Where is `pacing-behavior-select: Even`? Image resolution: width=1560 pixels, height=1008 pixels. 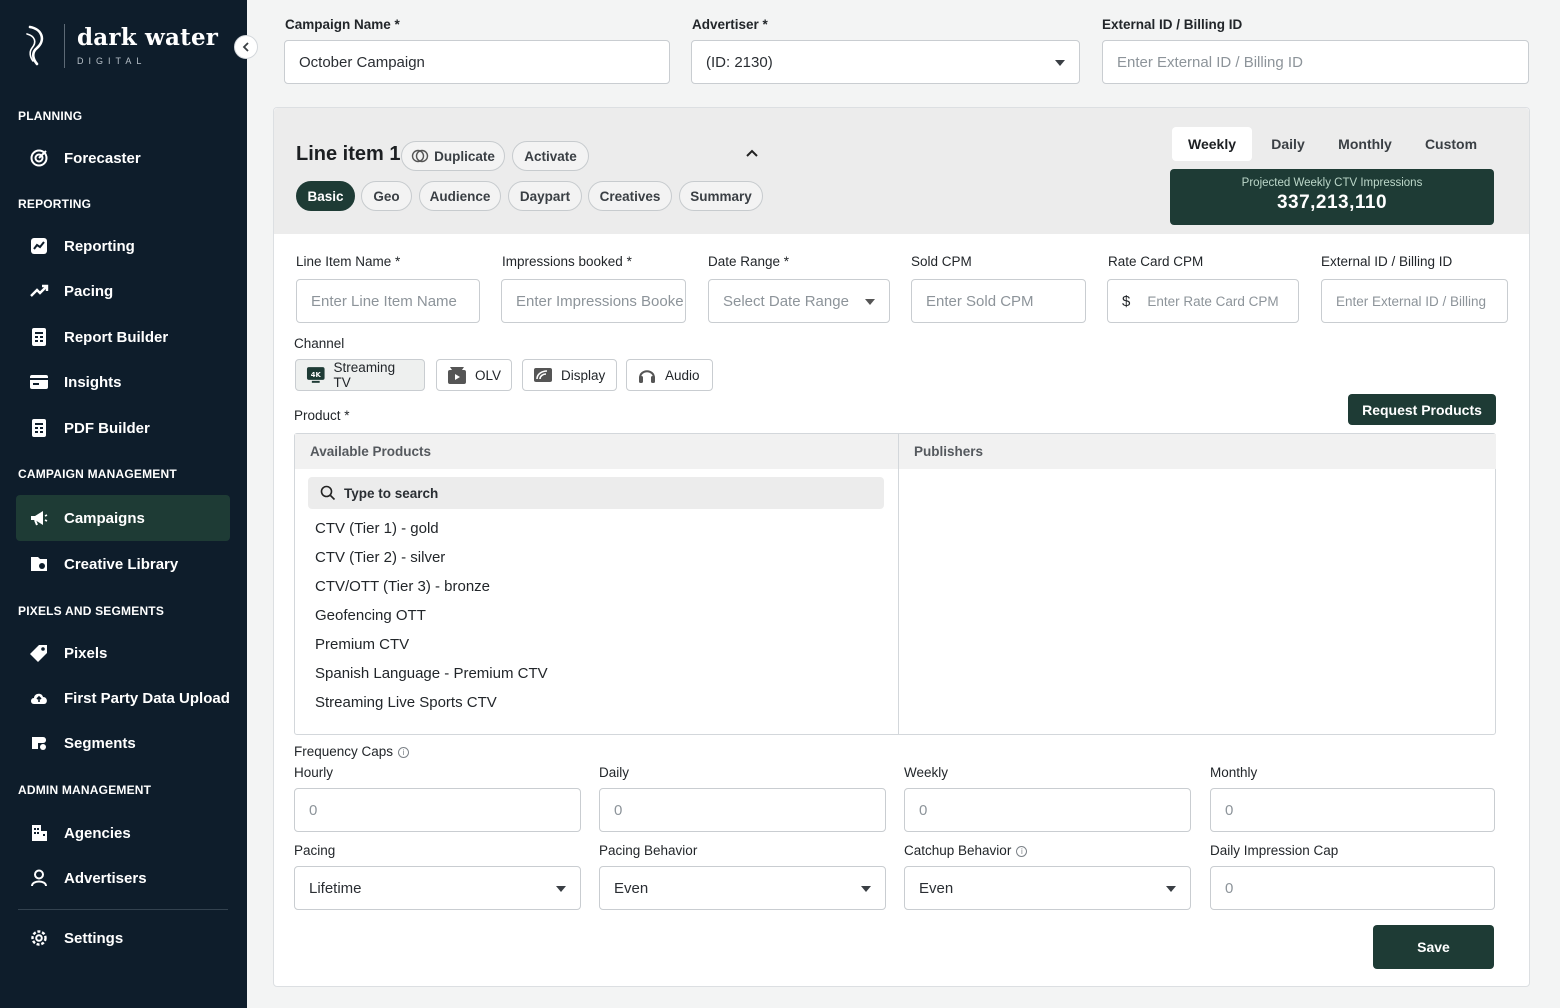
pacing-behavior-select: Even is located at coordinates (742, 888).